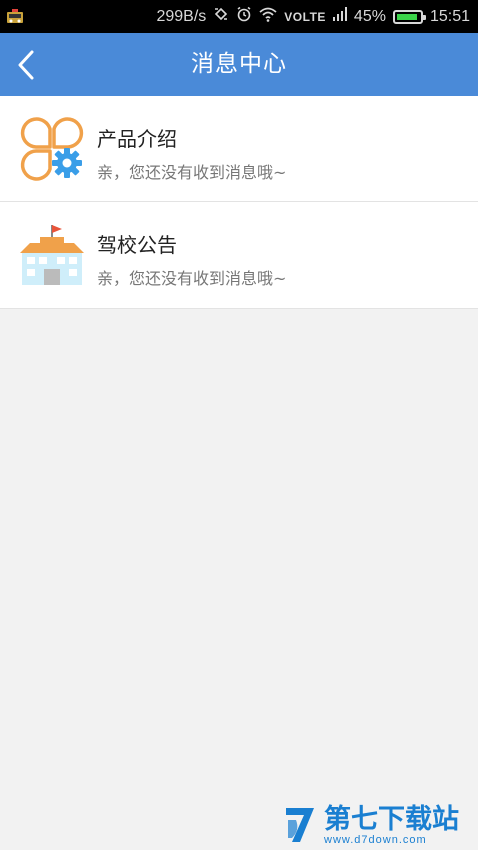 Image resolution: width=478 pixels, height=850 pixels. I want to click on watermark-logo-icon, so click(302, 826).